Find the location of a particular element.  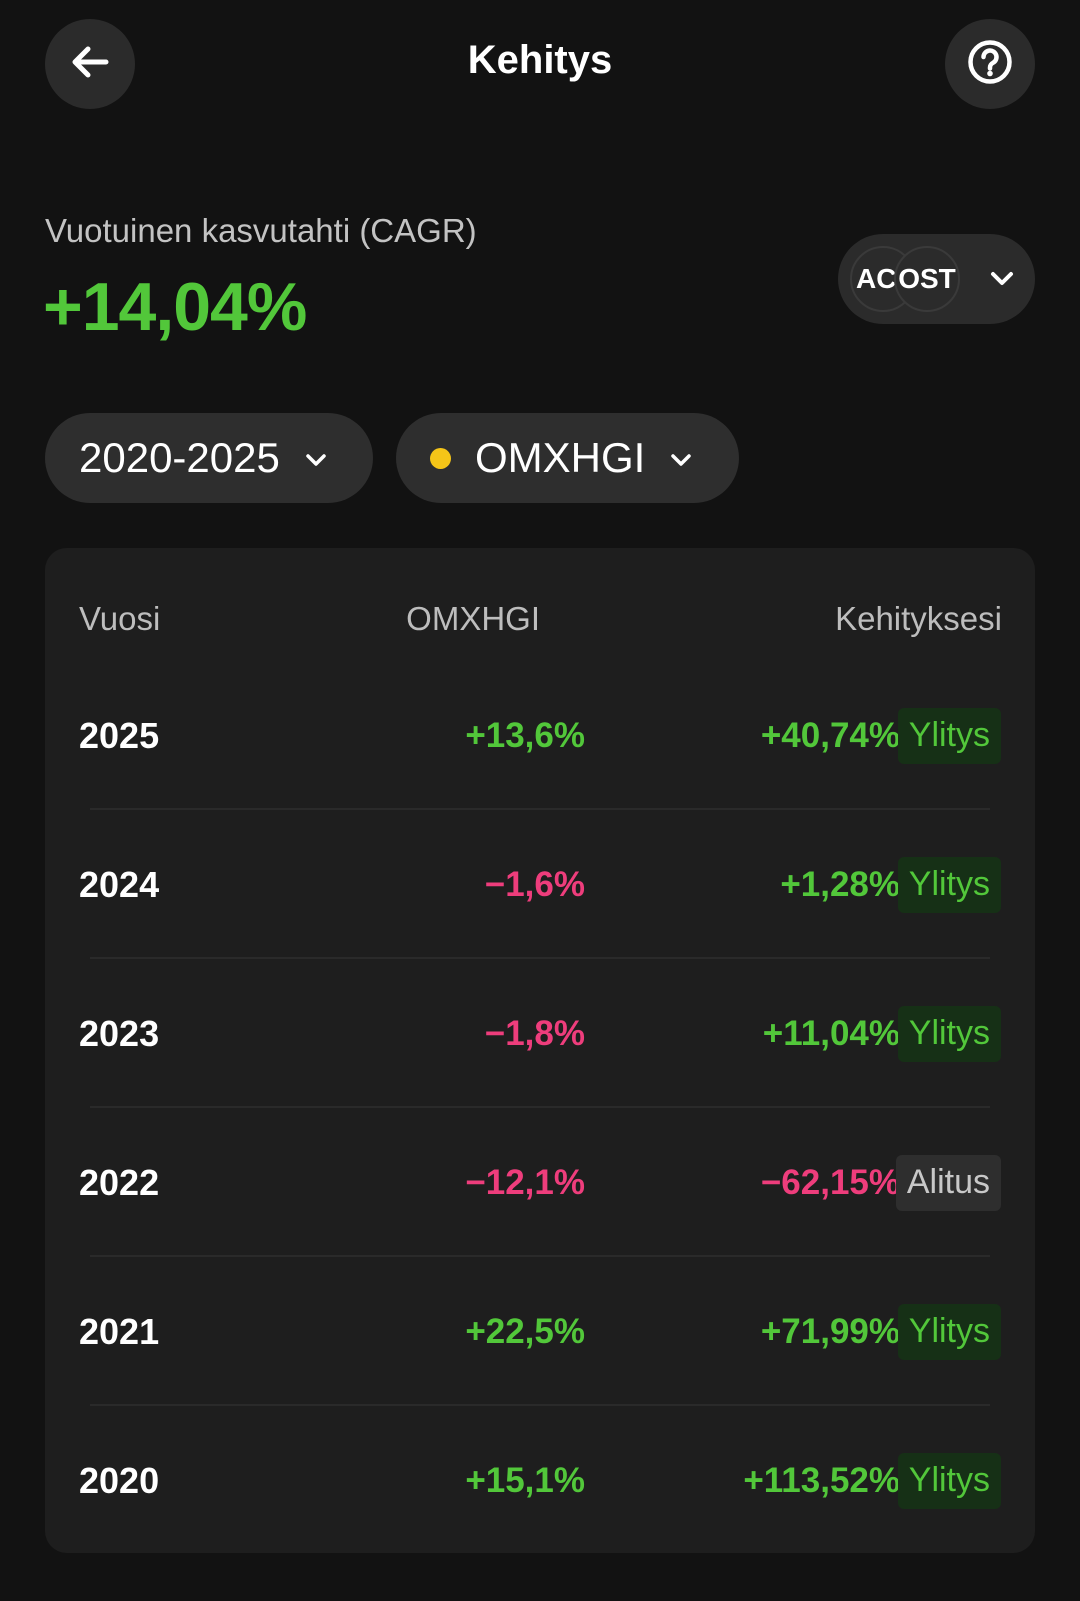

row-index-return: −12,1% is located at coordinates (525, 1182).